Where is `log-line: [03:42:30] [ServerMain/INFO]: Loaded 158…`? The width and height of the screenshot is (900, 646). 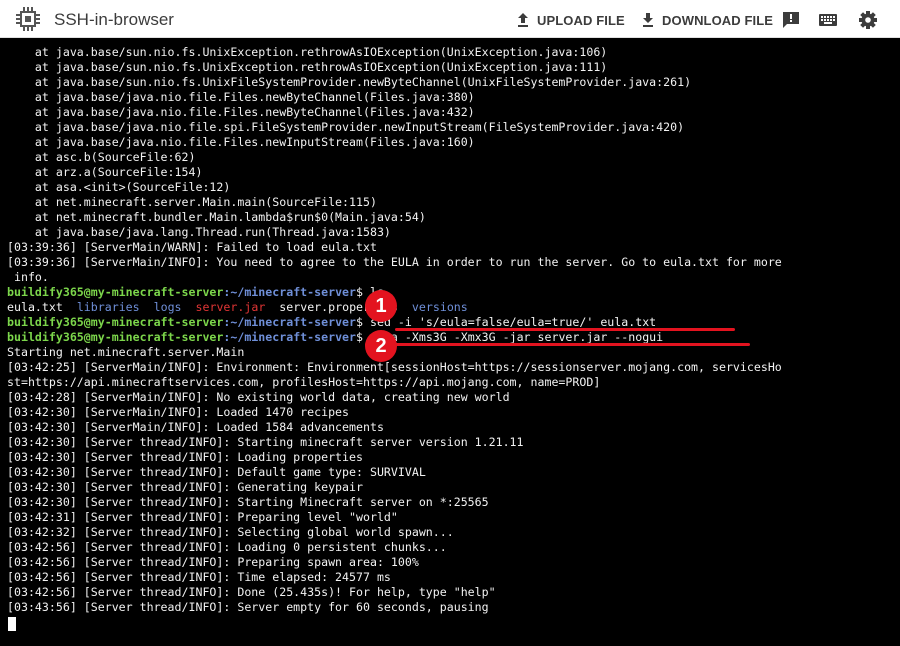
log-line: [03:42:30] [ServerMain/INFO]: Loaded 158… is located at coordinates (195, 427).